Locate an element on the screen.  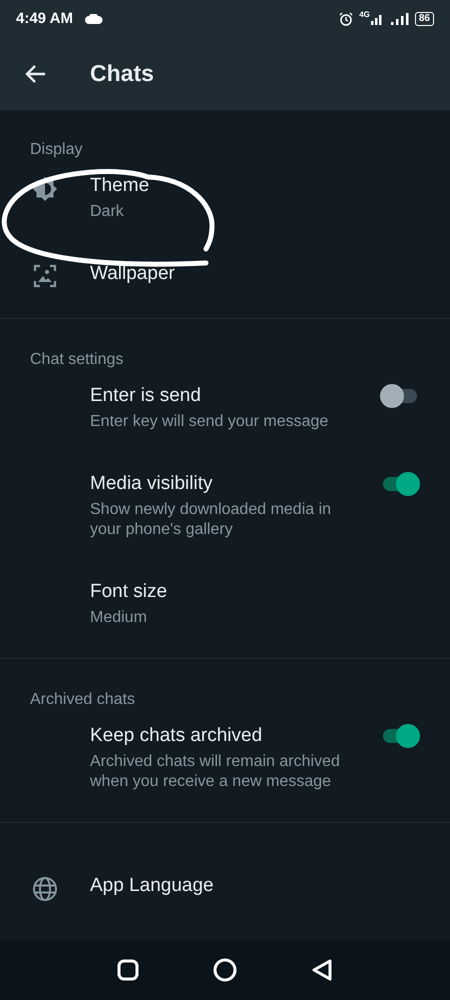
battery-level: 86 is located at coordinates (424, 19).